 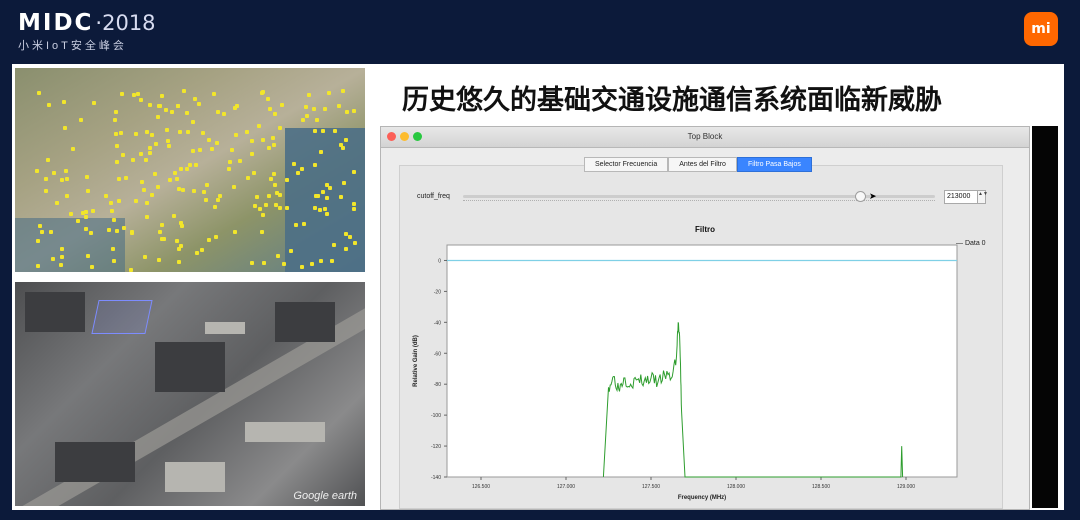 I want to click on cutoff-freq-spinner: ▲▼, so click(x=982, y=197).